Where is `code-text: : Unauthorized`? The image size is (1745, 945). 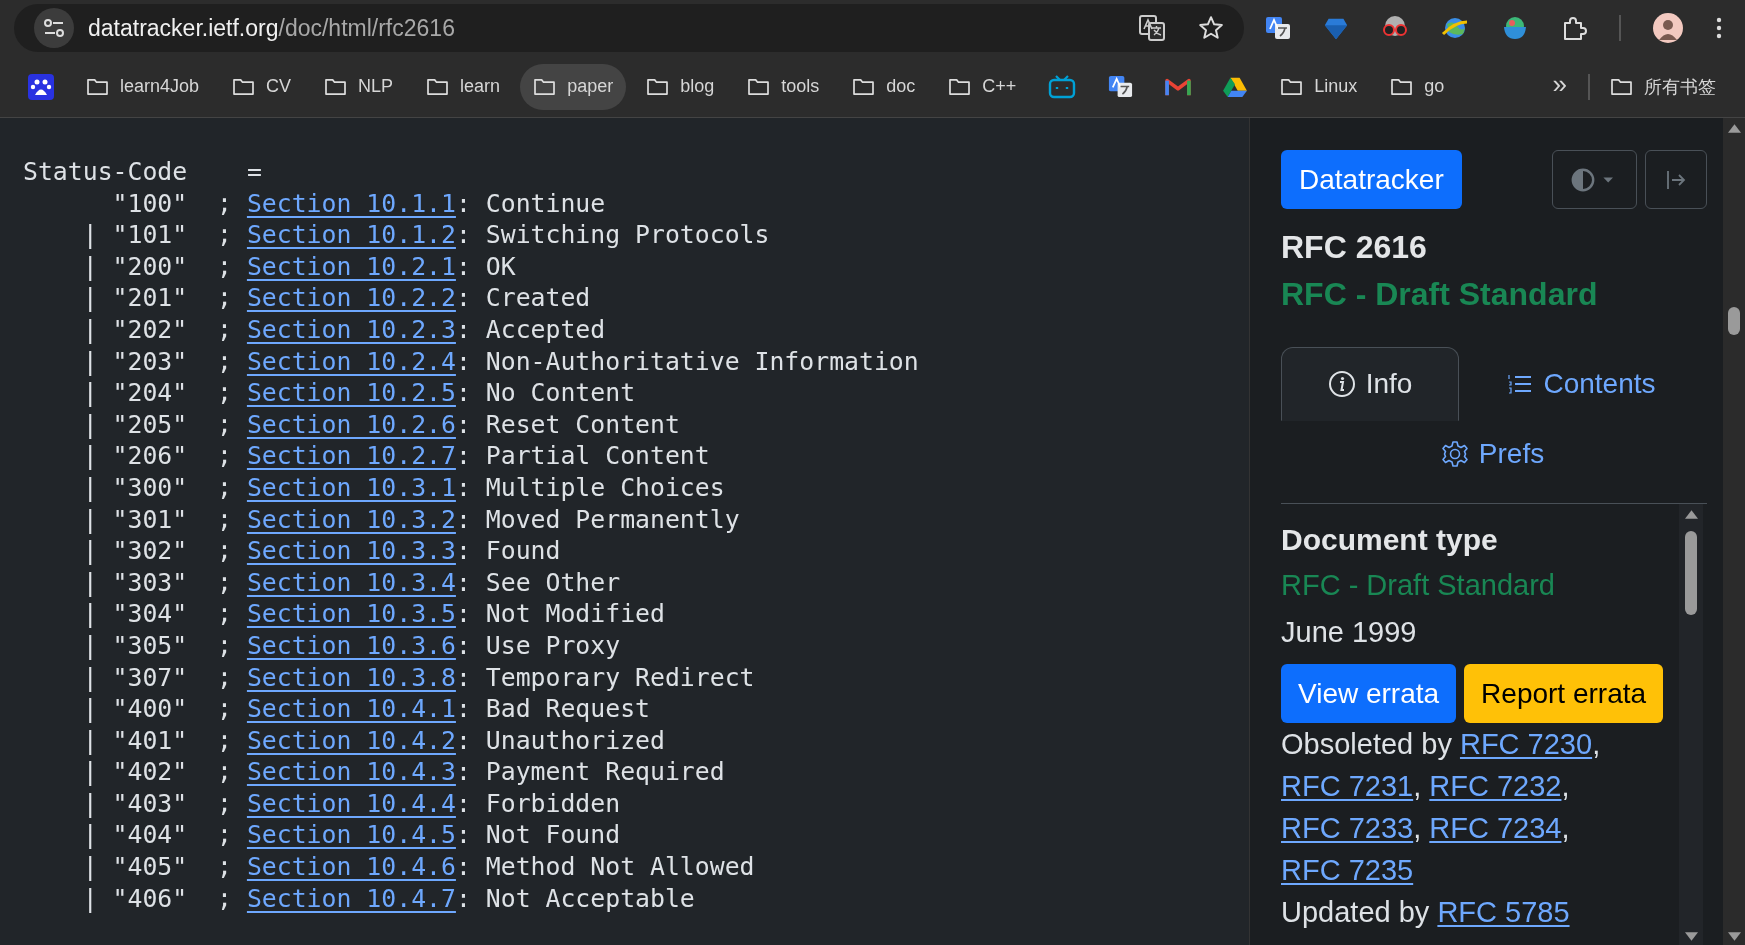
code-text: : Unauthorized is located at coordinates (560, 740).